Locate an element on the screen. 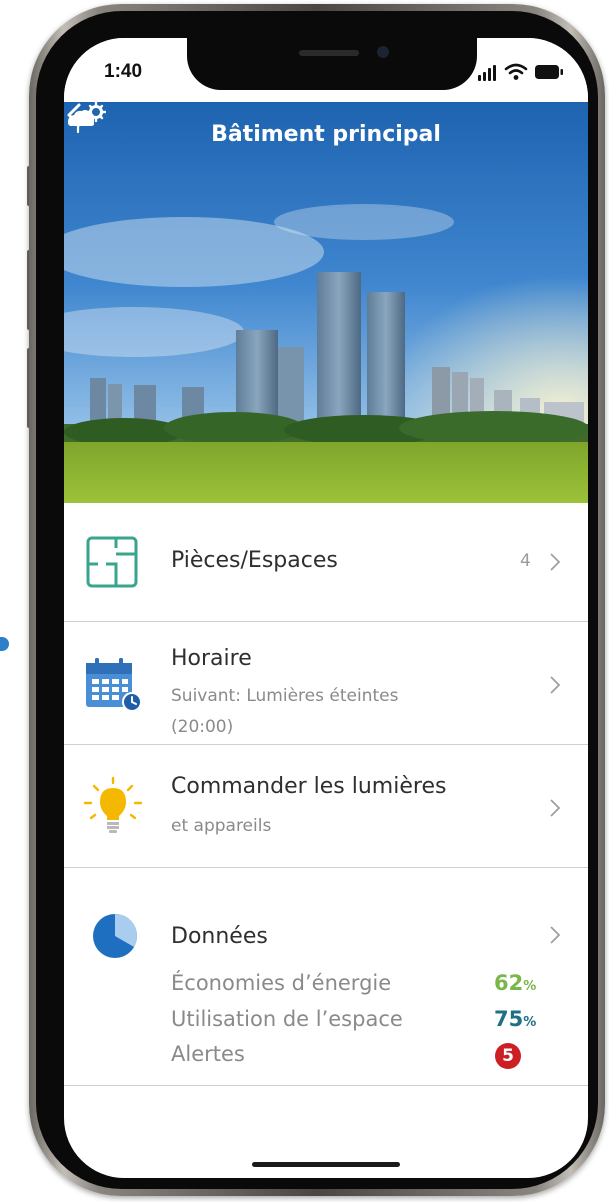 Image resolution: width=609 pixels, height=1202 pixels. spaces-label: Pièces/Espaces is located at coordinates (254, 560).